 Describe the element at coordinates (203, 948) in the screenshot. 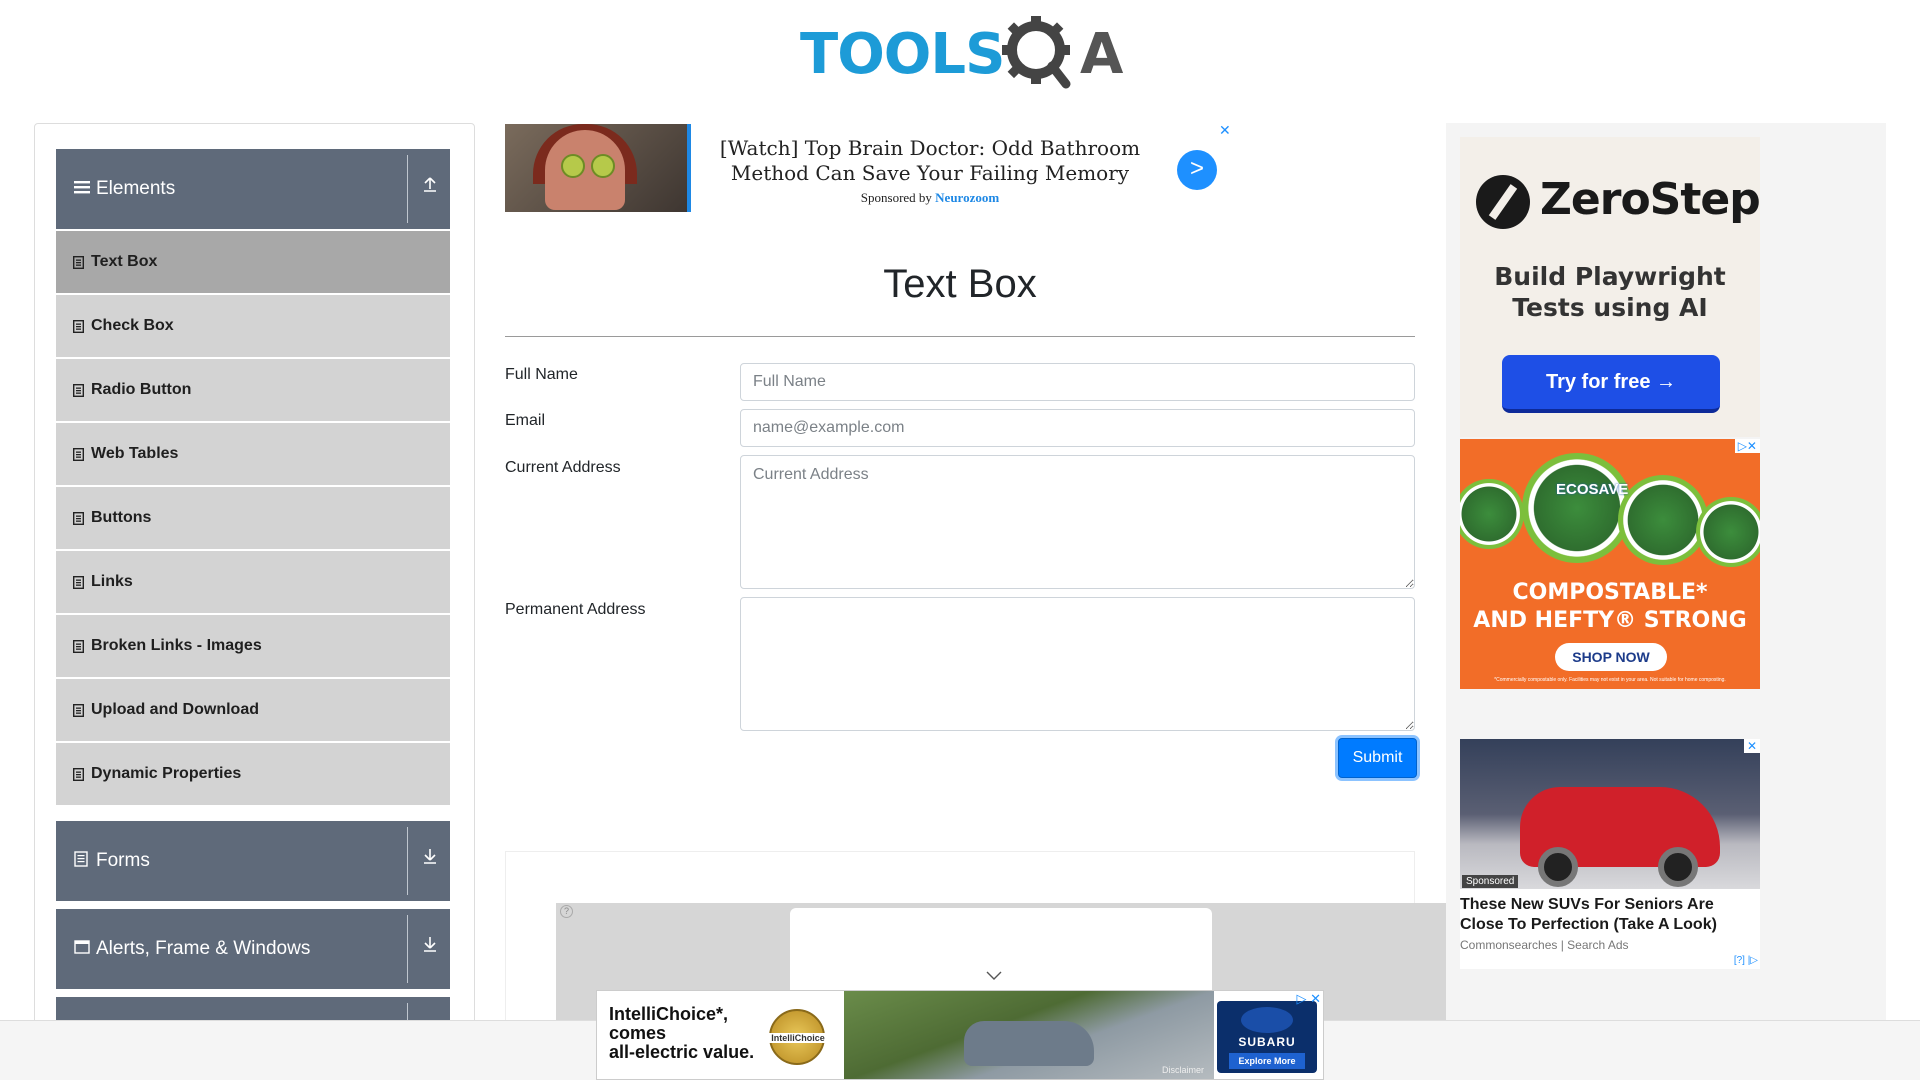

I see `group-title: Alerts, Frame & Windows` at that location.